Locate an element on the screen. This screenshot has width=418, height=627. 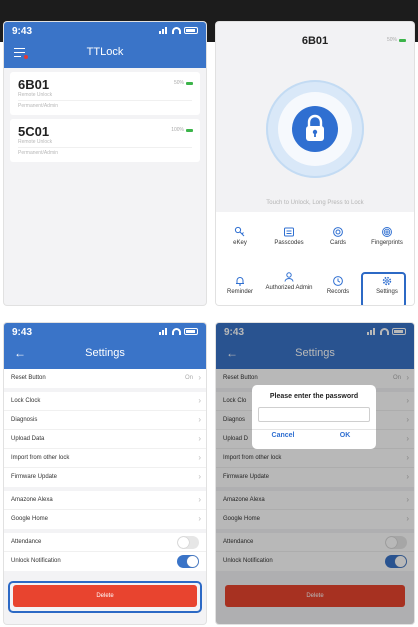
setting-upload-data: Upload Data › is located at coordinates (105, 439).